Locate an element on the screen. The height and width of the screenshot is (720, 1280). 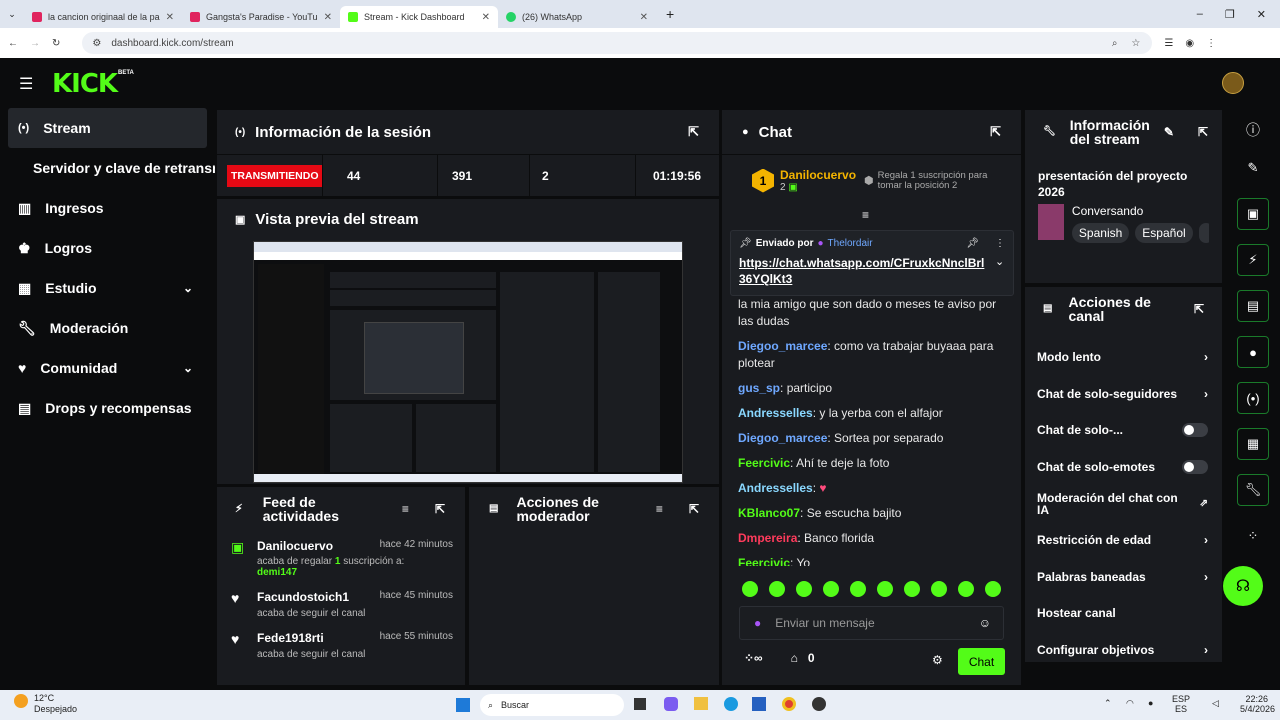
chat-input: ● Enviar un mensaje ☺ is located at coordinates (871, 623).